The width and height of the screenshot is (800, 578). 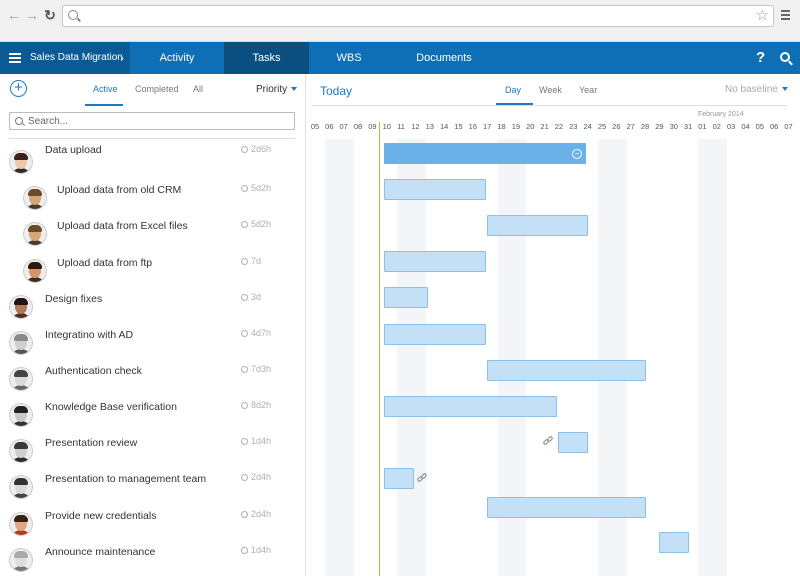 I want to click on weekend-column, so click(x=339, y=357).